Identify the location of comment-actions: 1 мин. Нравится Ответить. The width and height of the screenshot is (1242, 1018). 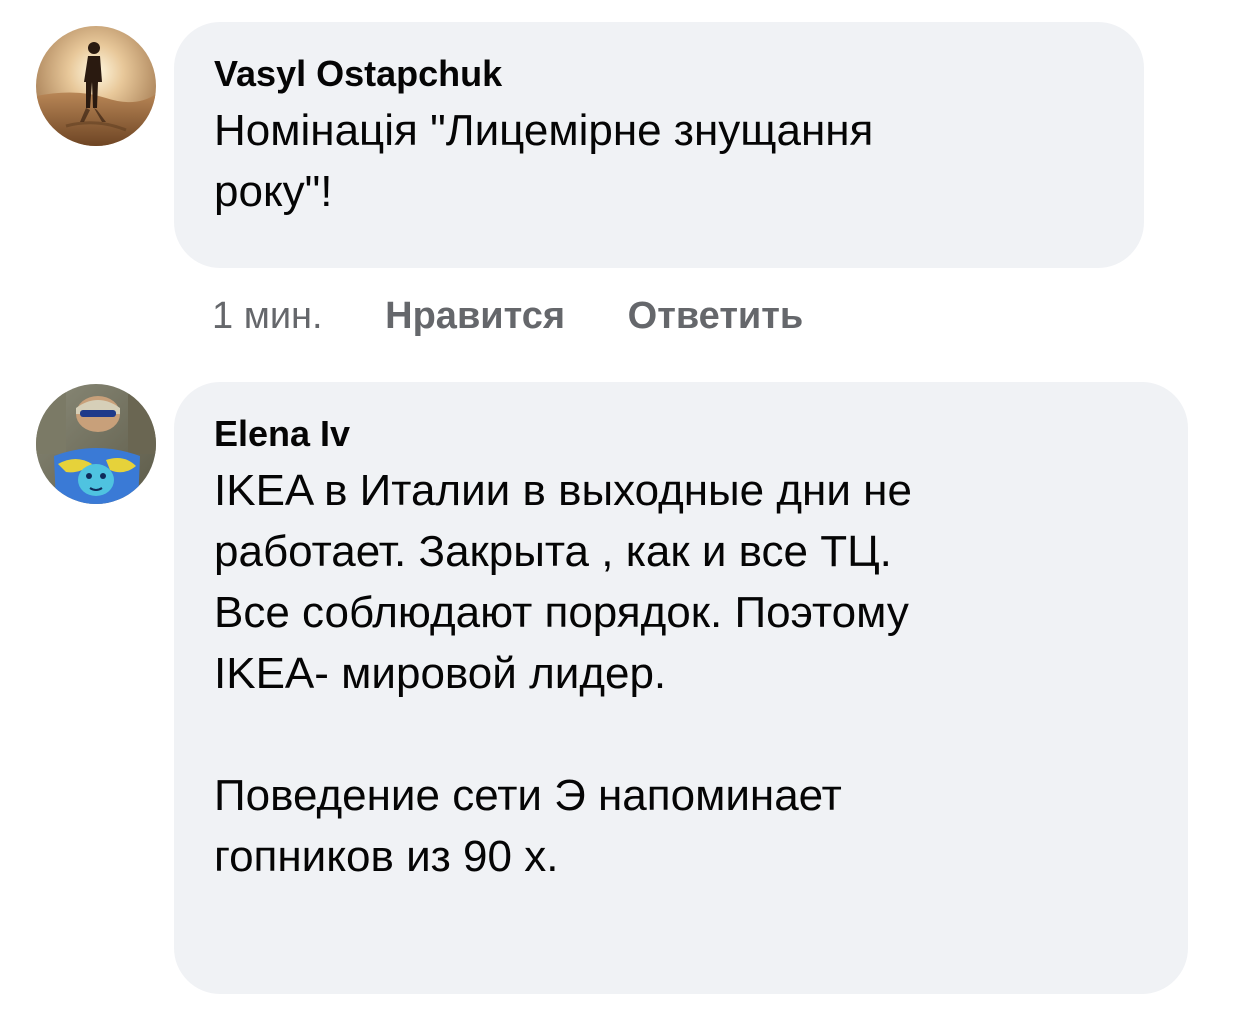
(533, 316).